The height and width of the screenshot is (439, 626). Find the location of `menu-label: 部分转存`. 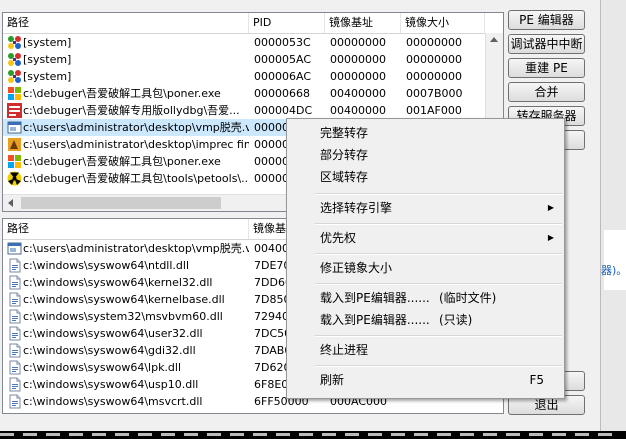

menu-label: 部分转存 is located at coordinates (344, 155).